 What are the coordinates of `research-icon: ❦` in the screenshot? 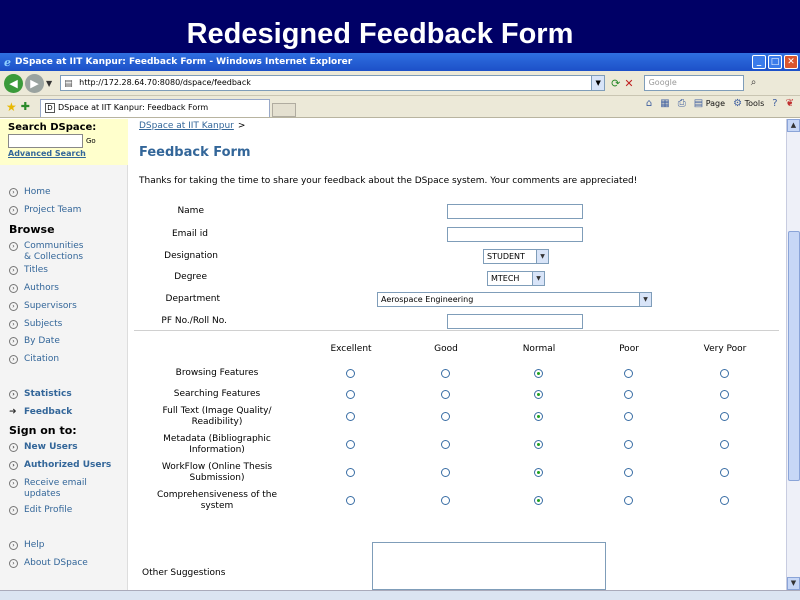 It's located at (790, 103).